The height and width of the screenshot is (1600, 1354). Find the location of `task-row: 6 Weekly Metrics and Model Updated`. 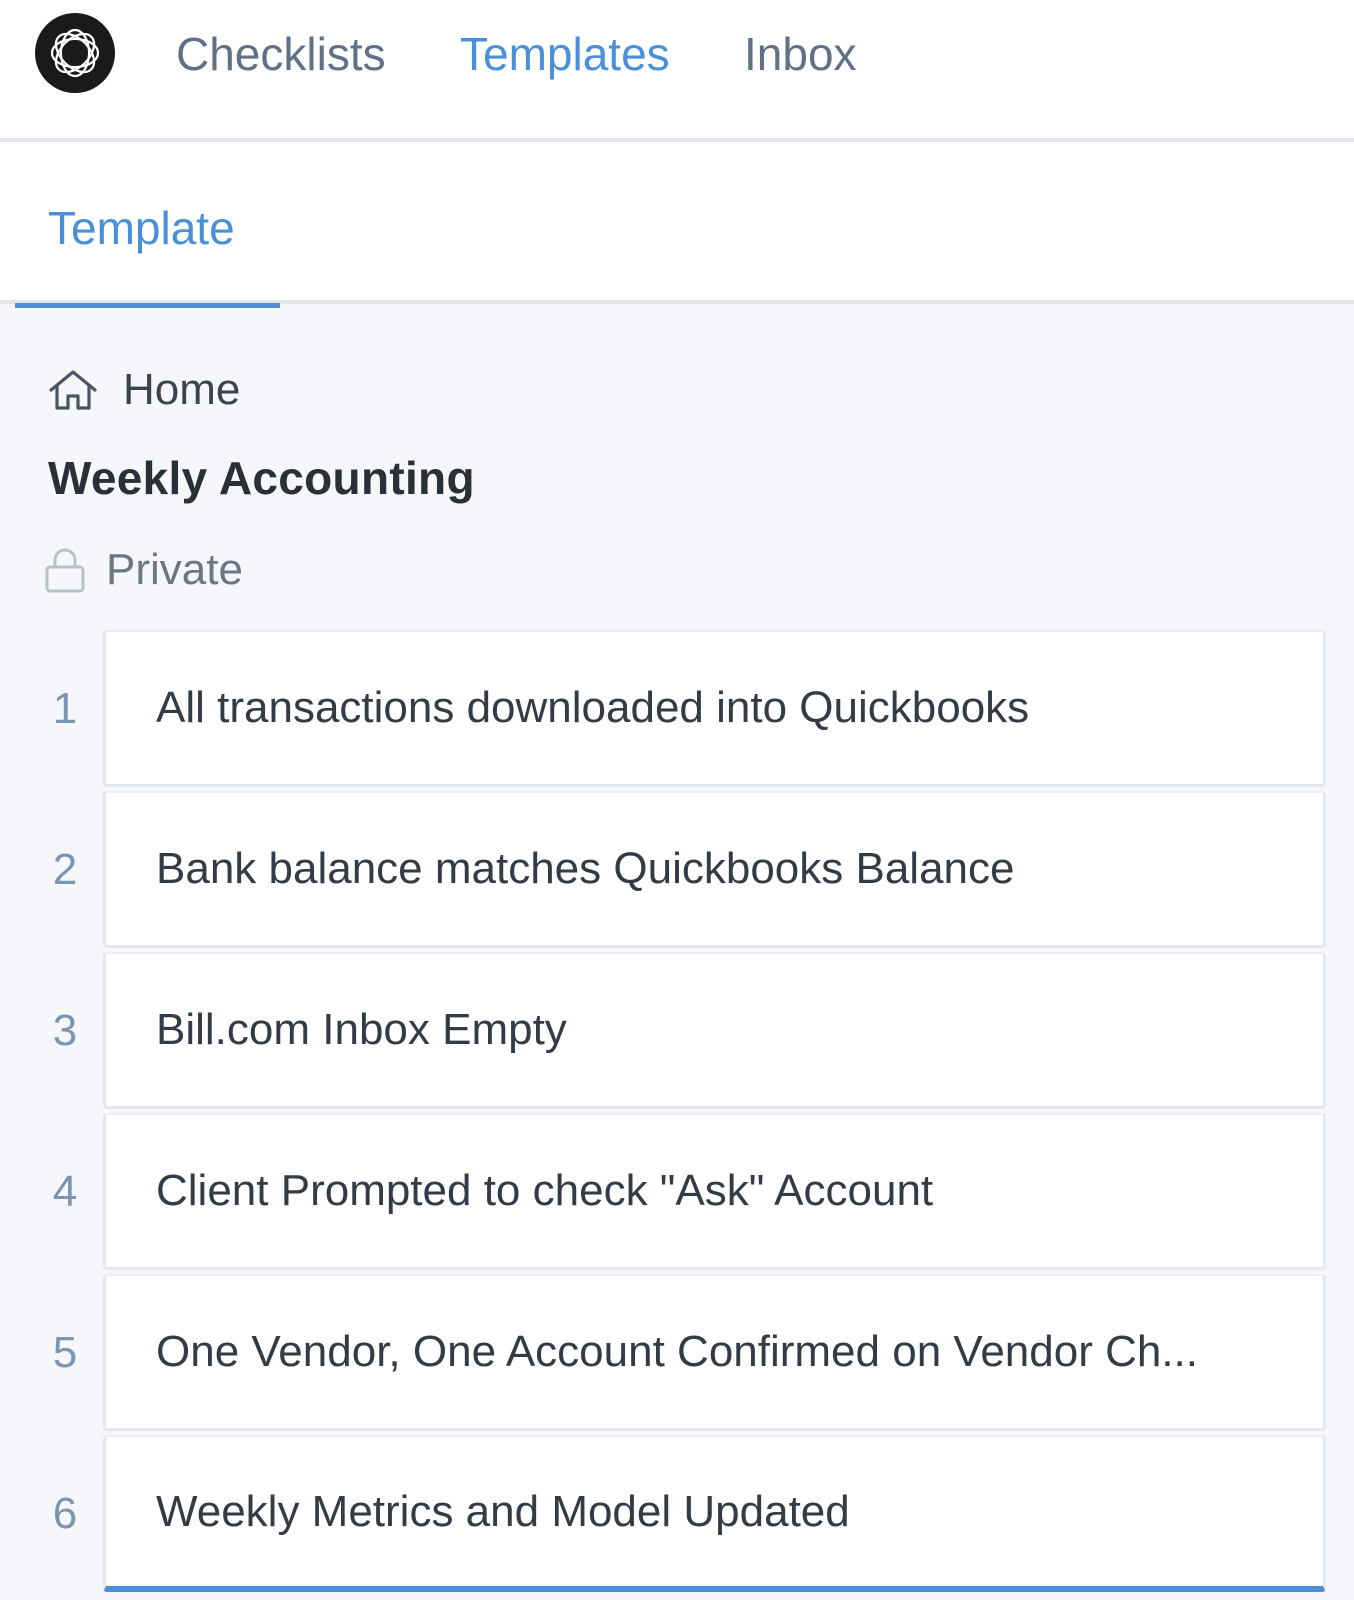

task-row: 6 Weekly Metrics and Model Updated is located at coordinates (677, 1515).